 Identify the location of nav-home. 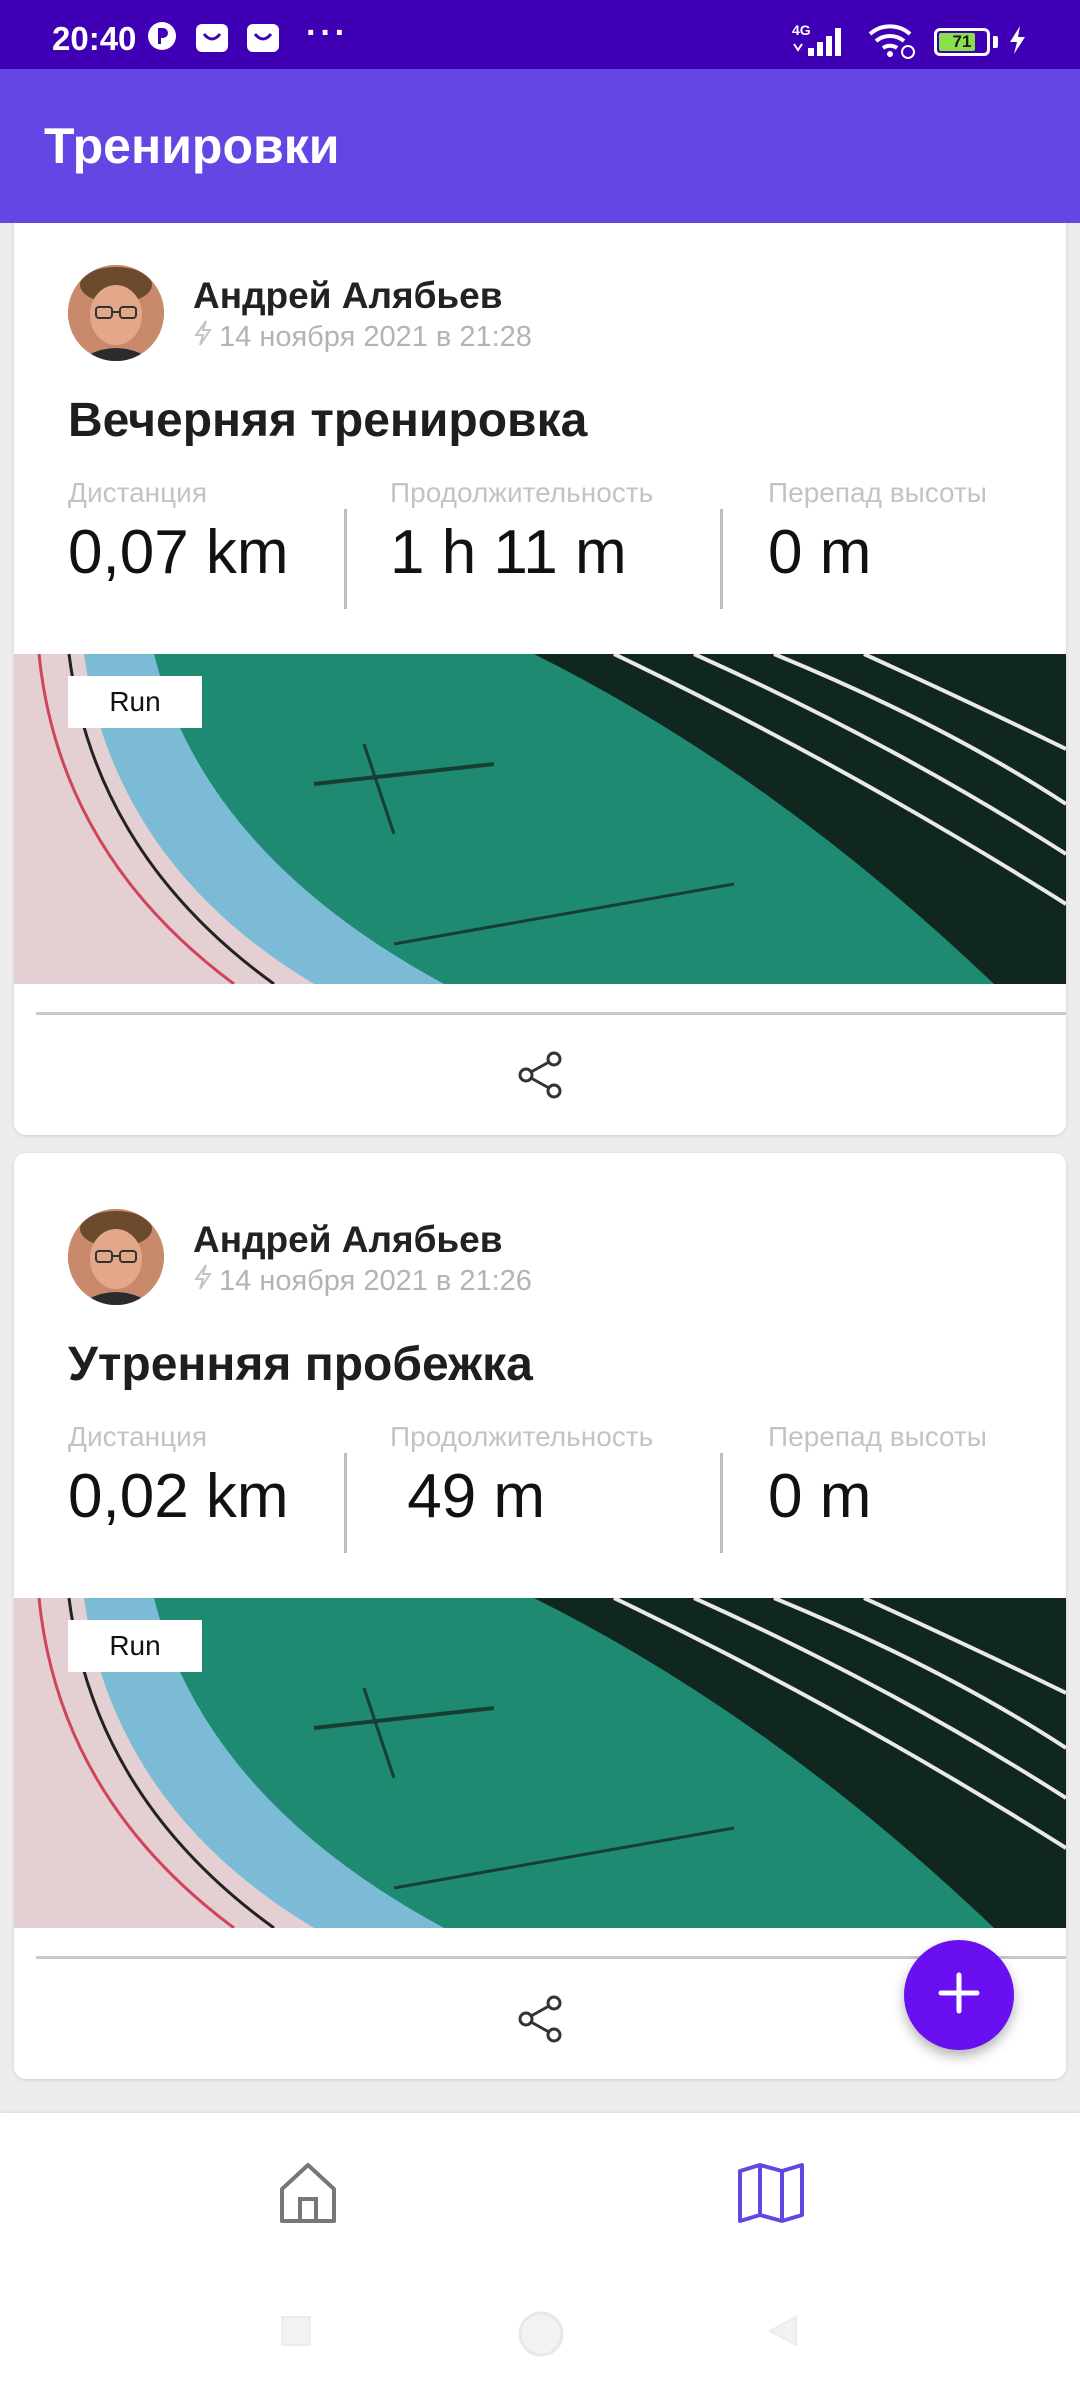
(308, 2195).